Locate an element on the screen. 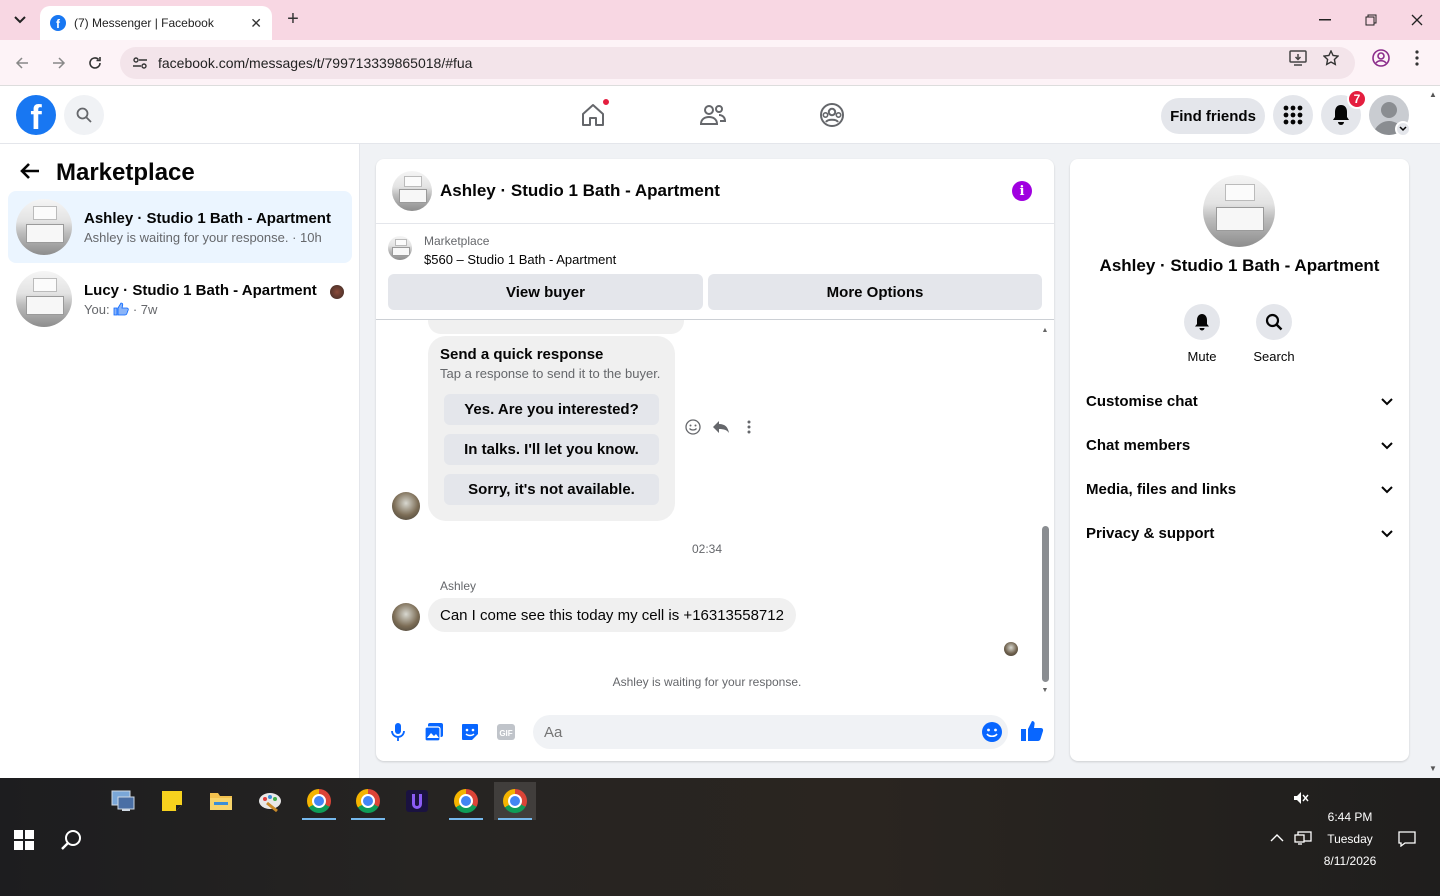 The image size is (1440, 896). thumbs-up-icon is located at coordinates (1032, 732).